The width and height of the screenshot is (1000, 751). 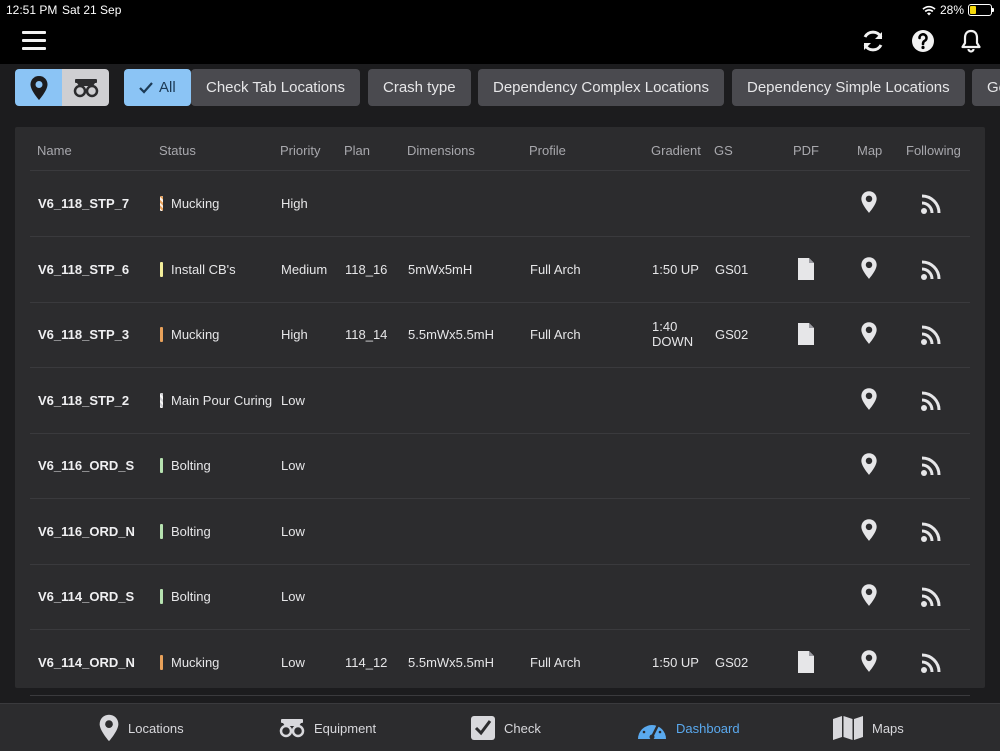 What do you see at coordinates (191, 531) in the screenshot?
I see `row-status: Bolting` at bounding box center [191, 531].